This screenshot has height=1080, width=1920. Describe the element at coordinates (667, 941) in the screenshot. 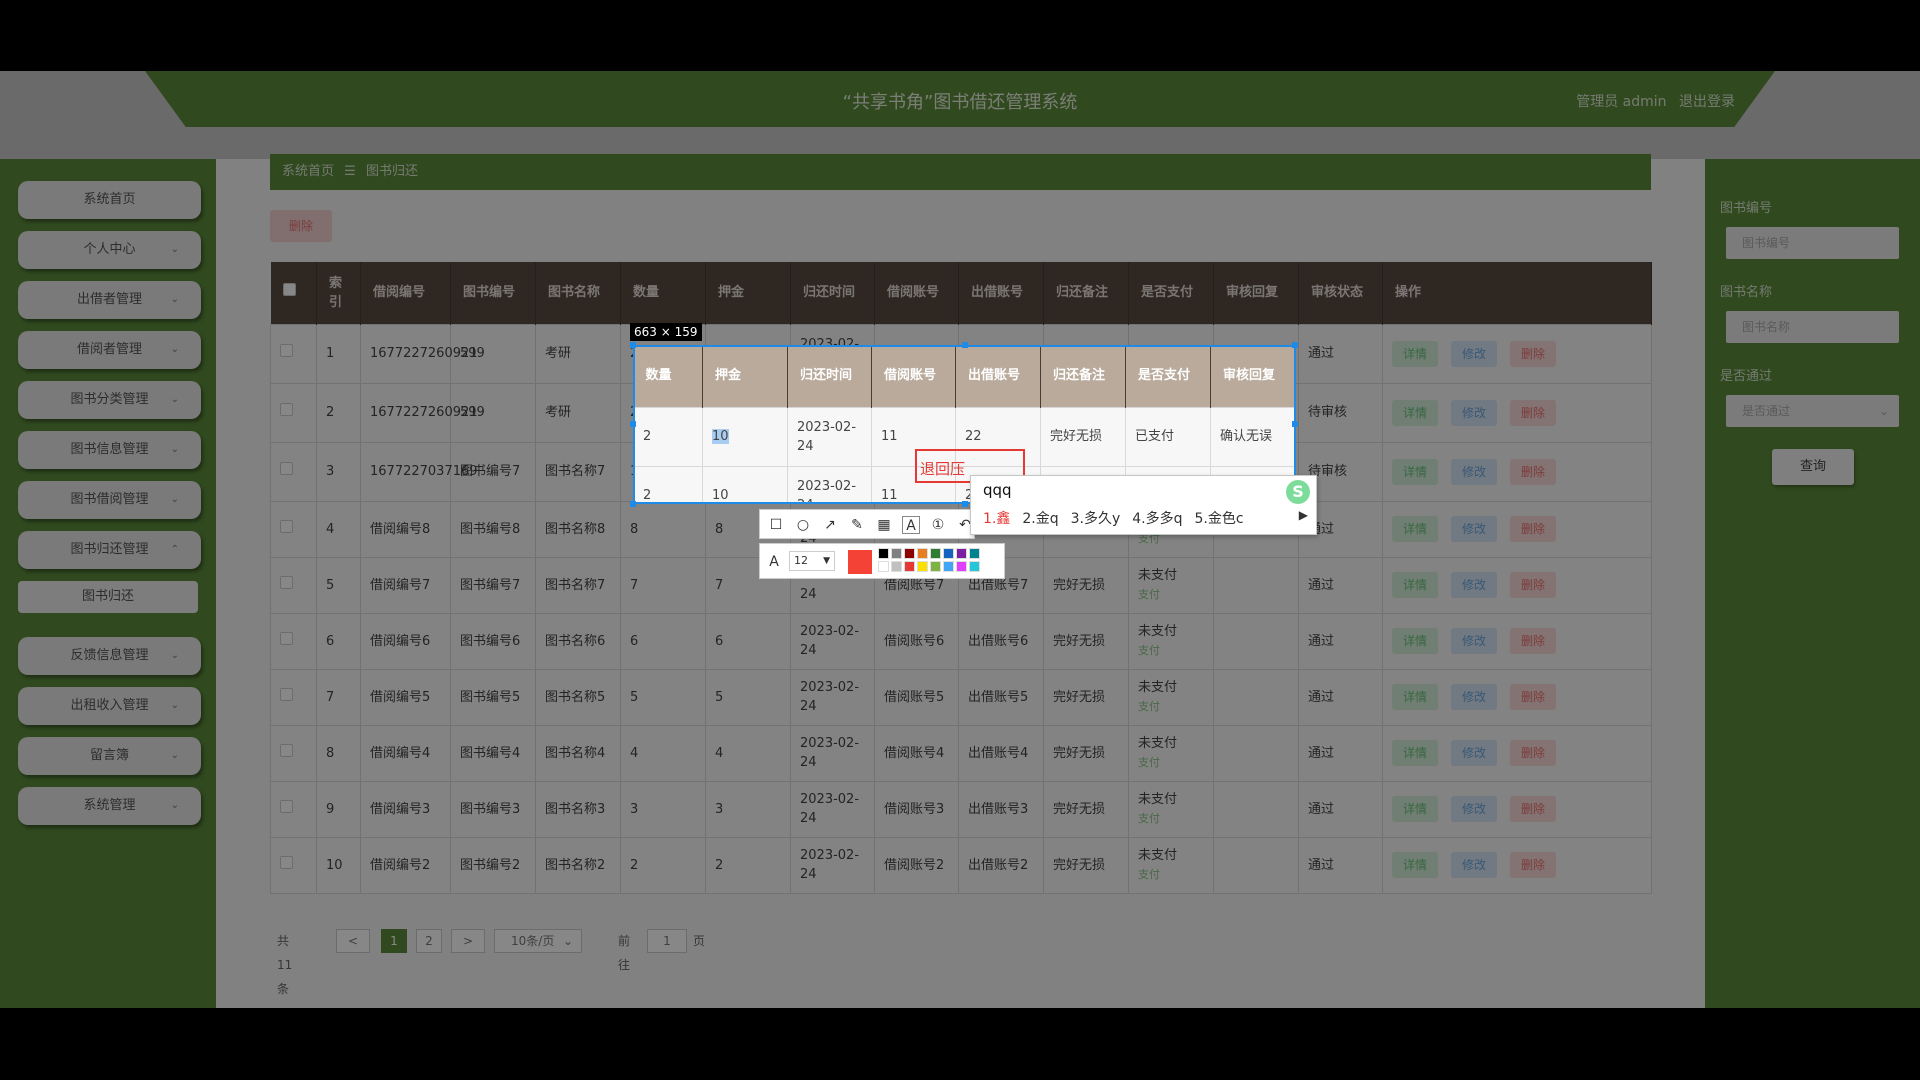

I see `goto-page-input: 1` at that location.